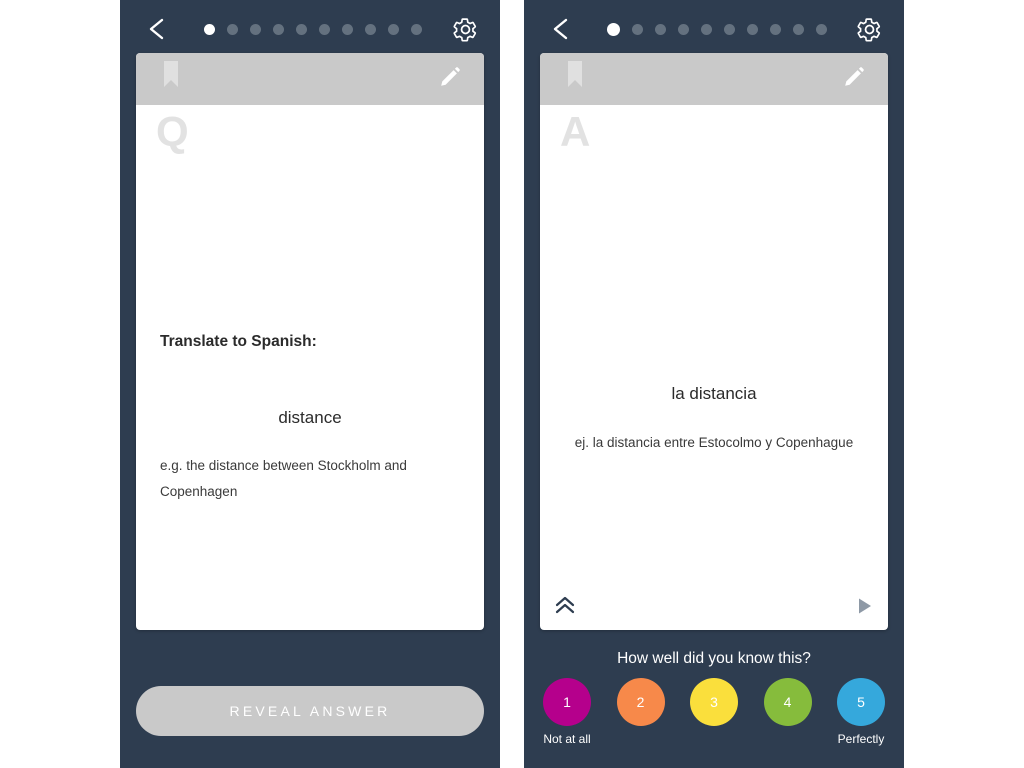  What do you see at coordinates (238, 341) in the screenshot?
I see `question-prompt: Translate to Spanish:` at bounding box center [238, 341].